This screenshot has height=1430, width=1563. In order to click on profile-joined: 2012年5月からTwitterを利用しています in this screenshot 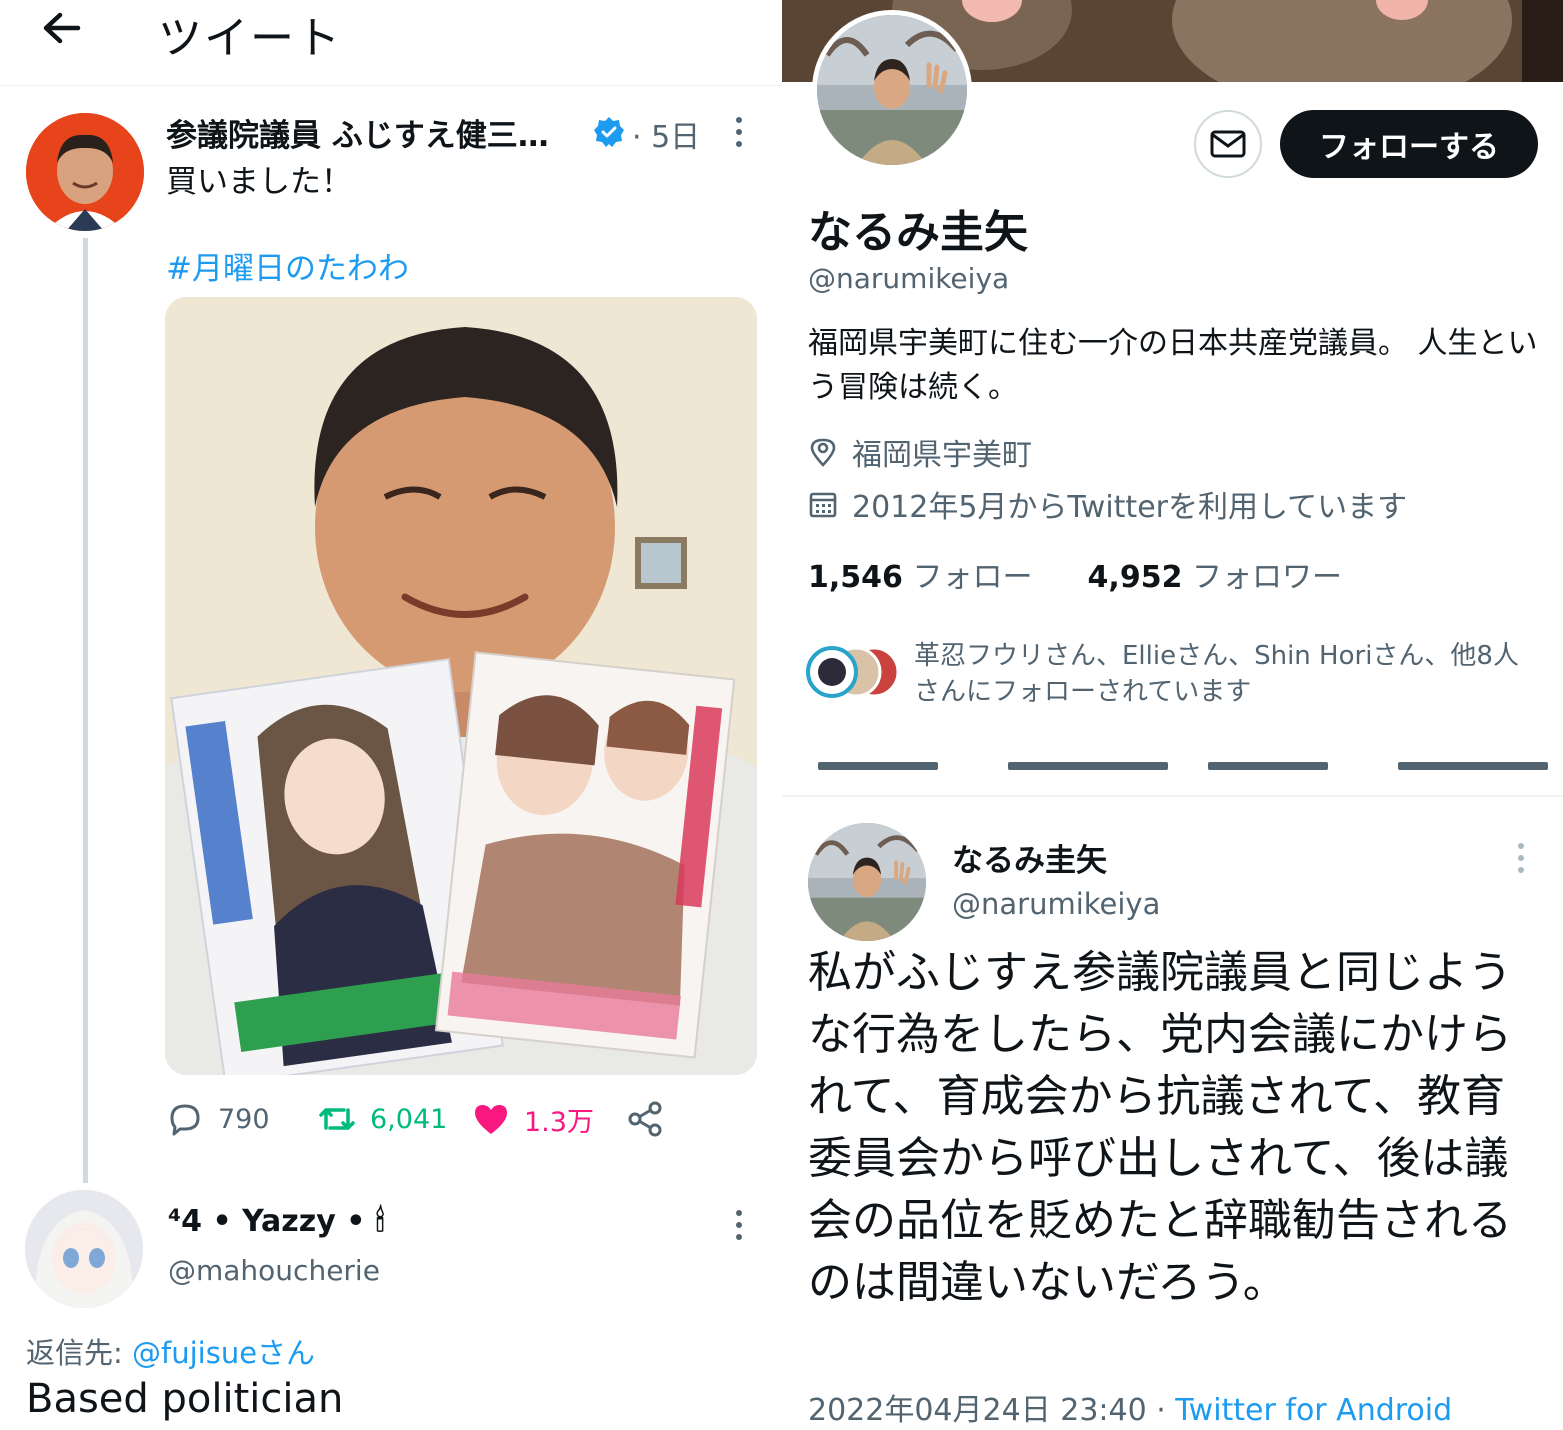, I will do `click(1108, 504)`.